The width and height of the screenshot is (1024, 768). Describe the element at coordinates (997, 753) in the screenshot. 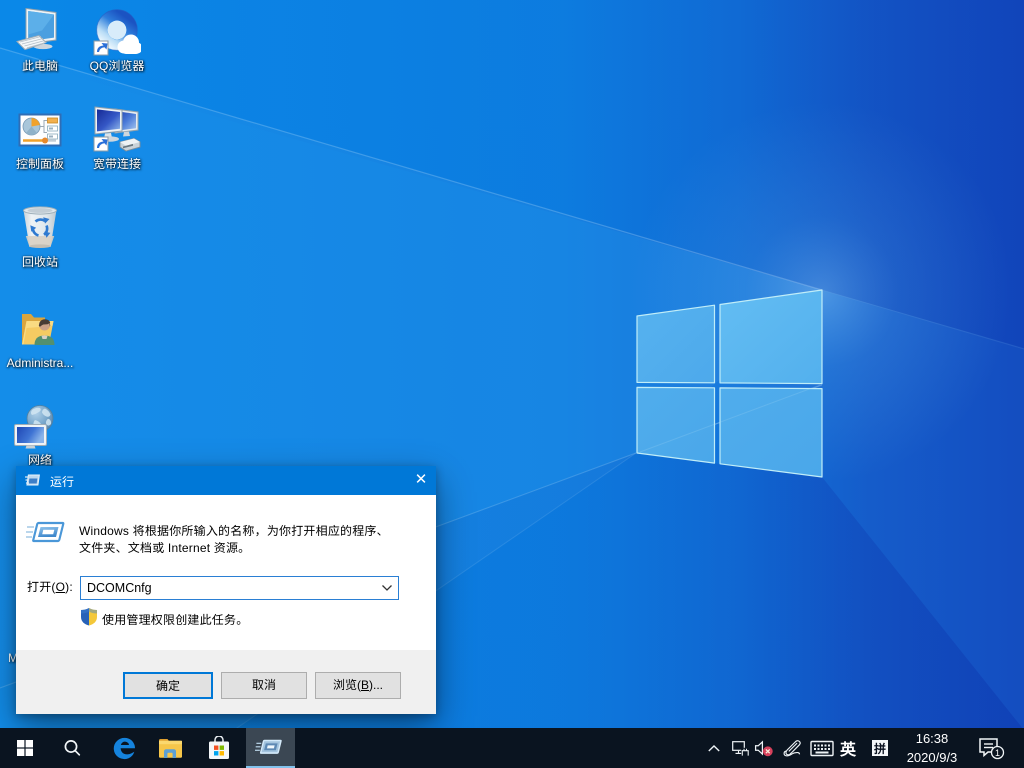

I see `svg-text: 1` at that location.